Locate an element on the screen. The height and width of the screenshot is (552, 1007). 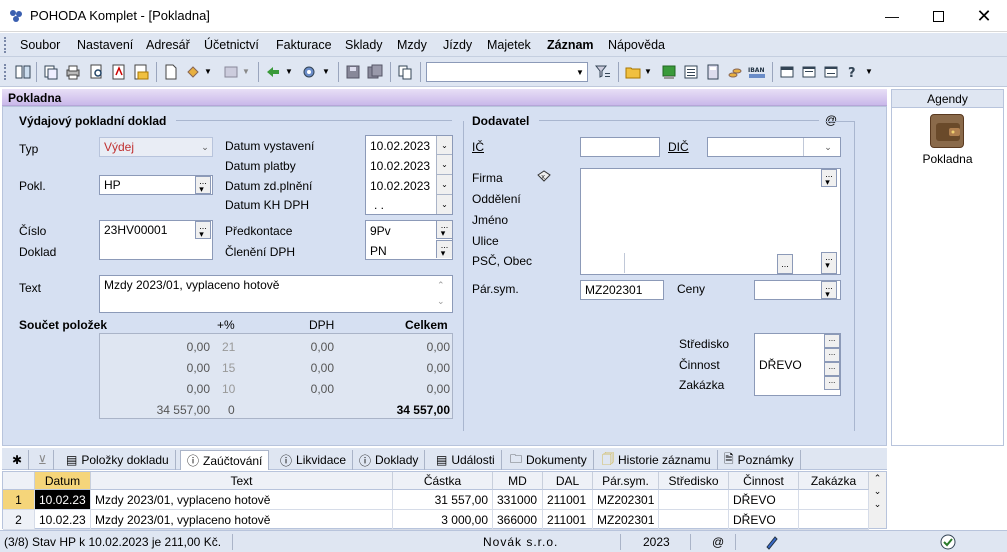
cell-parsym: MZ202301 is located at coordinates (626, 500).